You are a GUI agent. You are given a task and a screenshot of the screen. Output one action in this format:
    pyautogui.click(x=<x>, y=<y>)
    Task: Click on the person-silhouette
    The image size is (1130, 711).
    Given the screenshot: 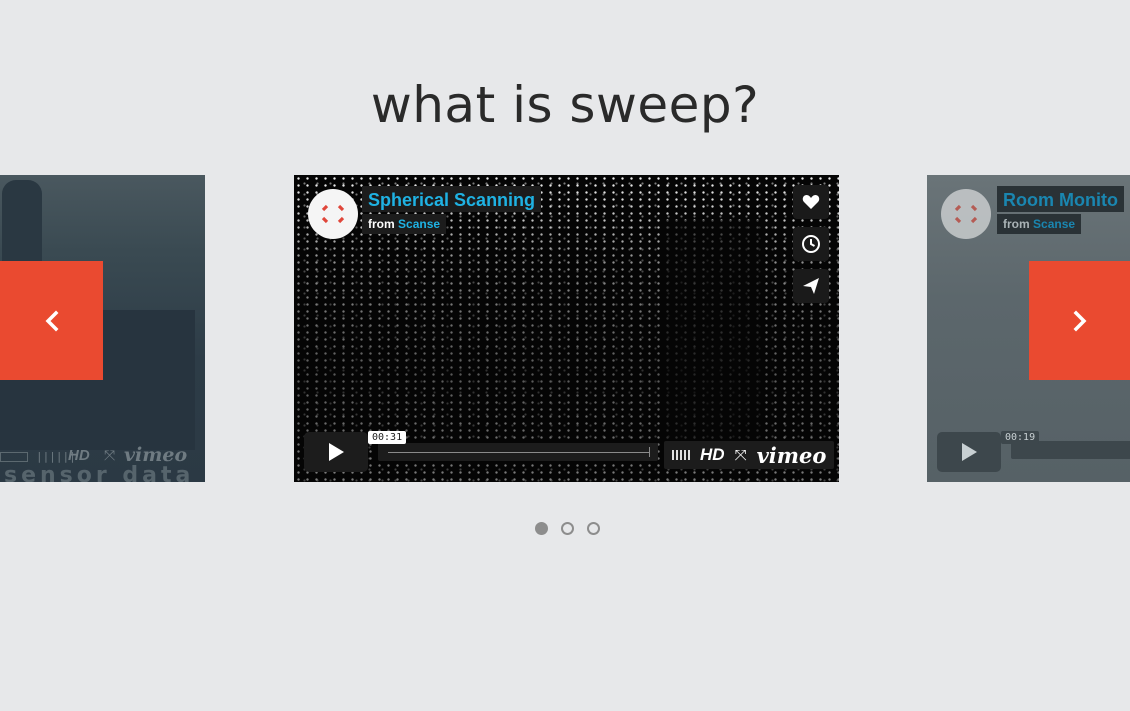 What is the action you would take?
    pyautogui.click(x=22, y=222)
    